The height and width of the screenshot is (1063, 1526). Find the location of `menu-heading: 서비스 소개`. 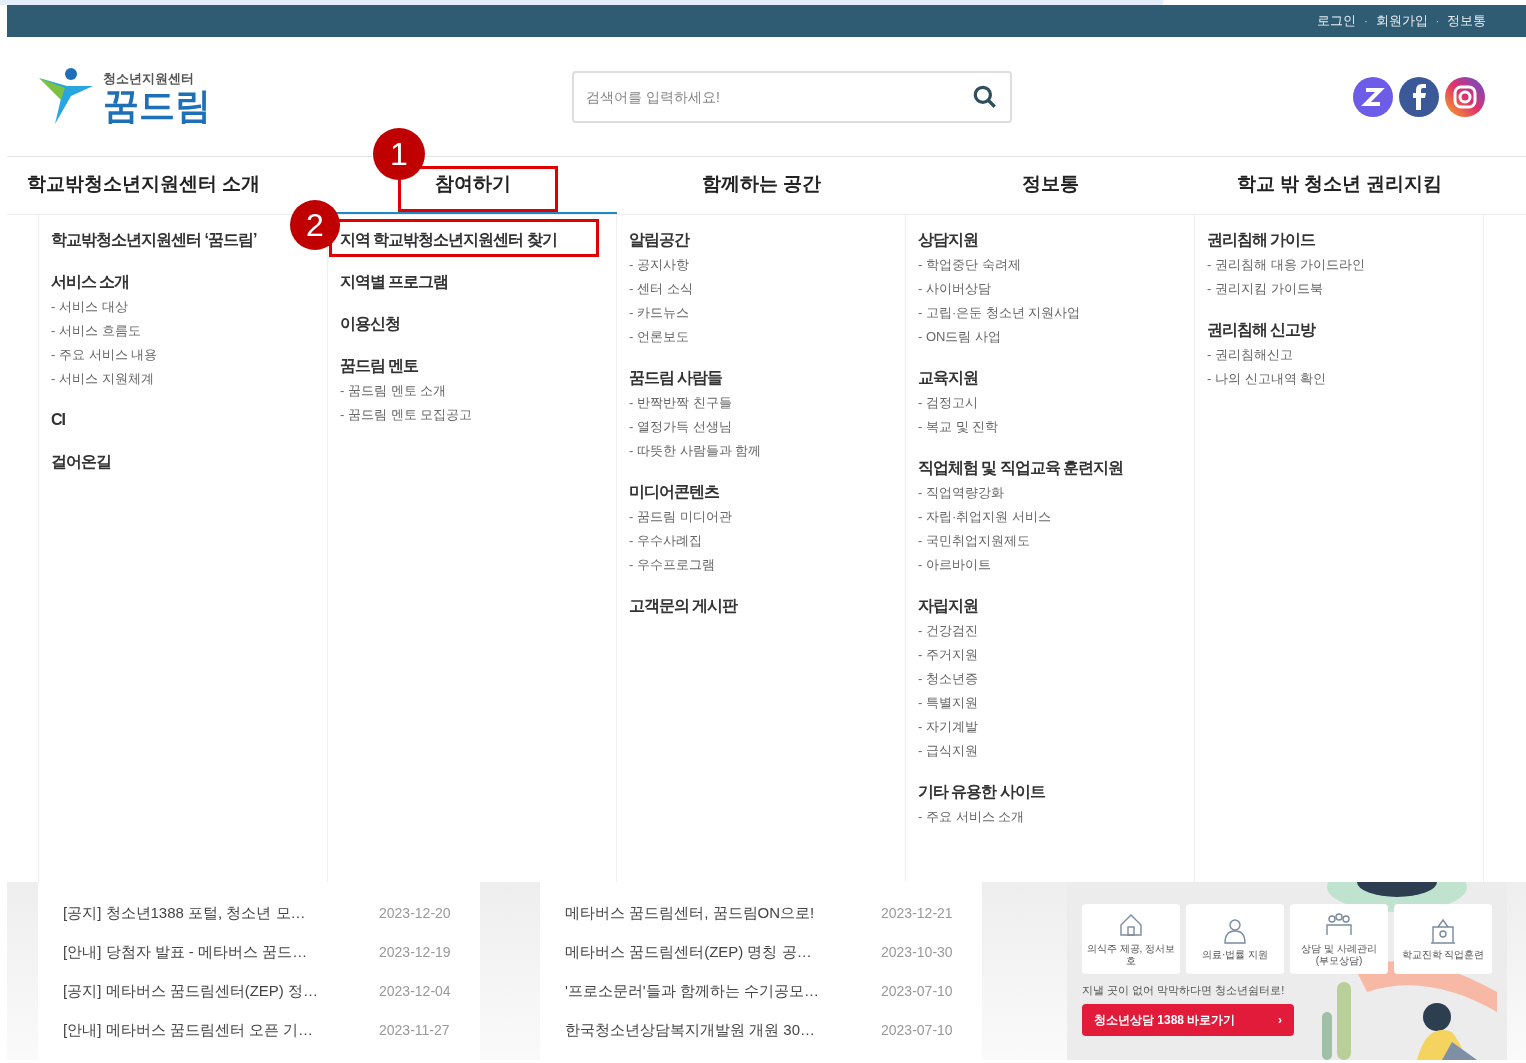

menu-heading: 서비스 소개 is located at coordinates (90, 282).